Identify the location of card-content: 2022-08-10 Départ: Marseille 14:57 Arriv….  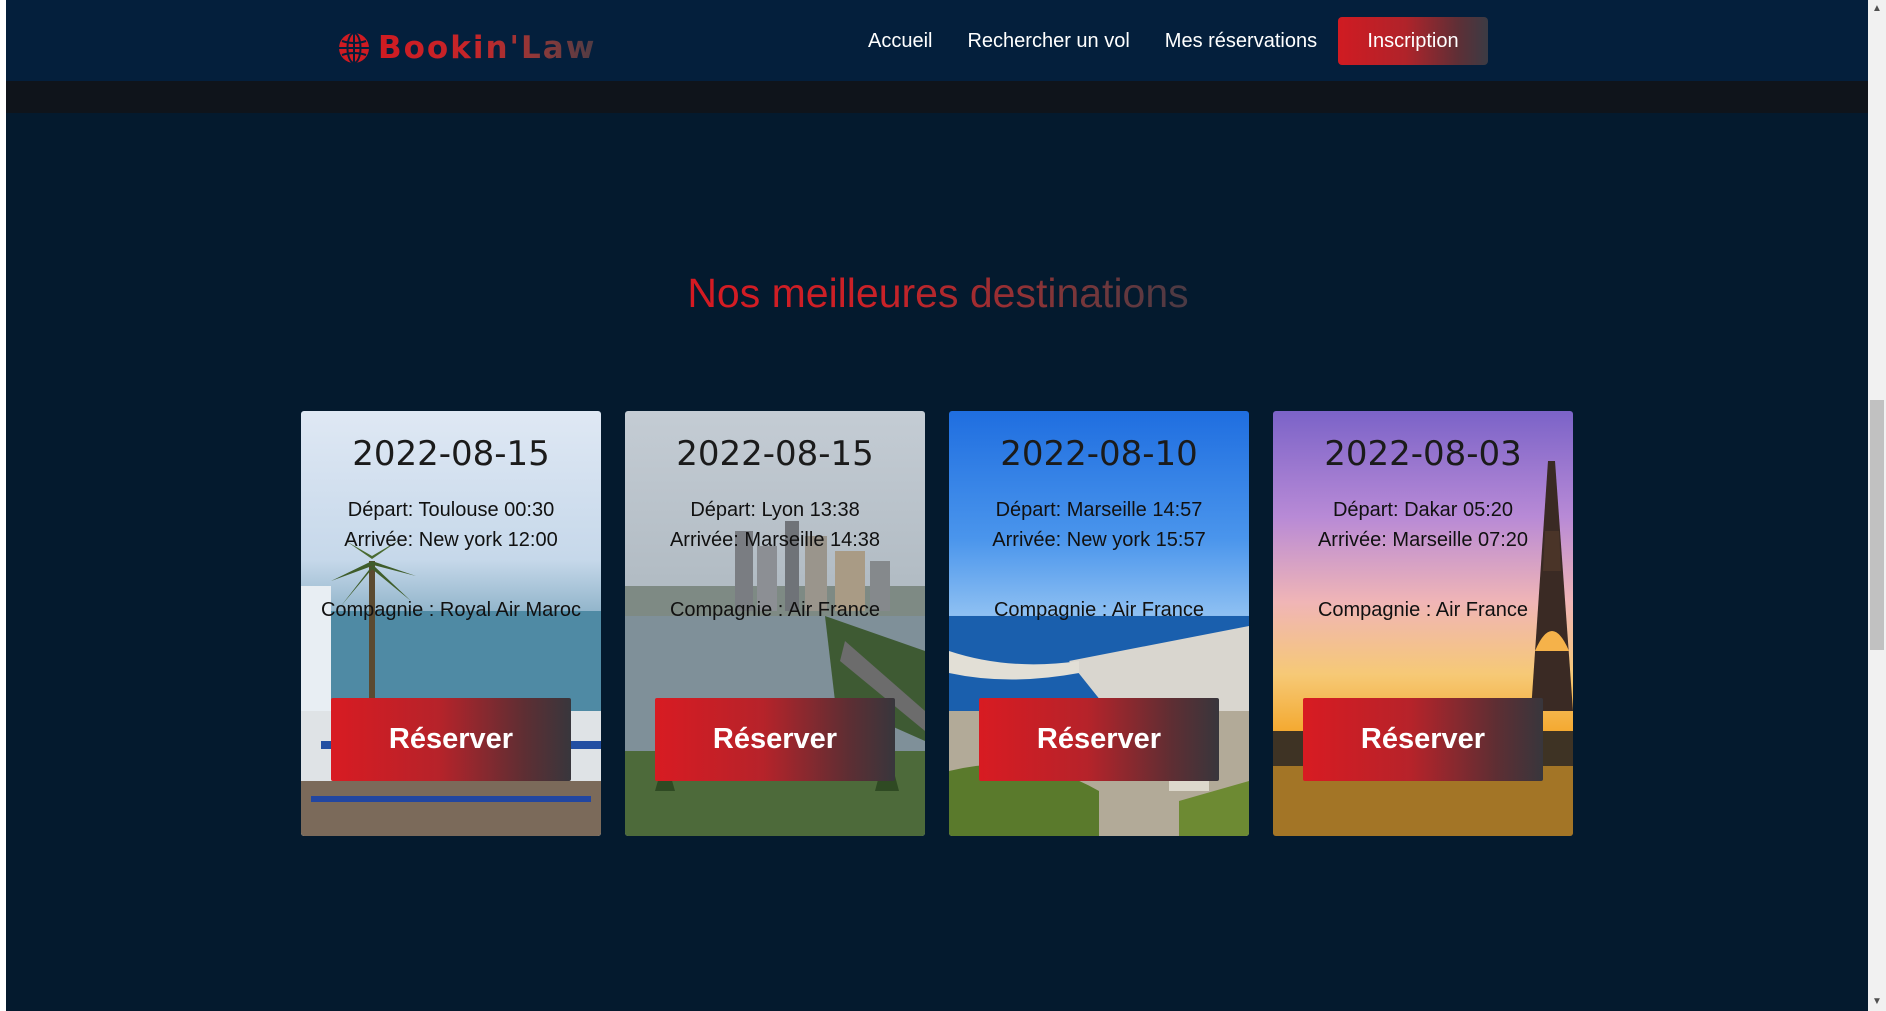
(1099, 529).